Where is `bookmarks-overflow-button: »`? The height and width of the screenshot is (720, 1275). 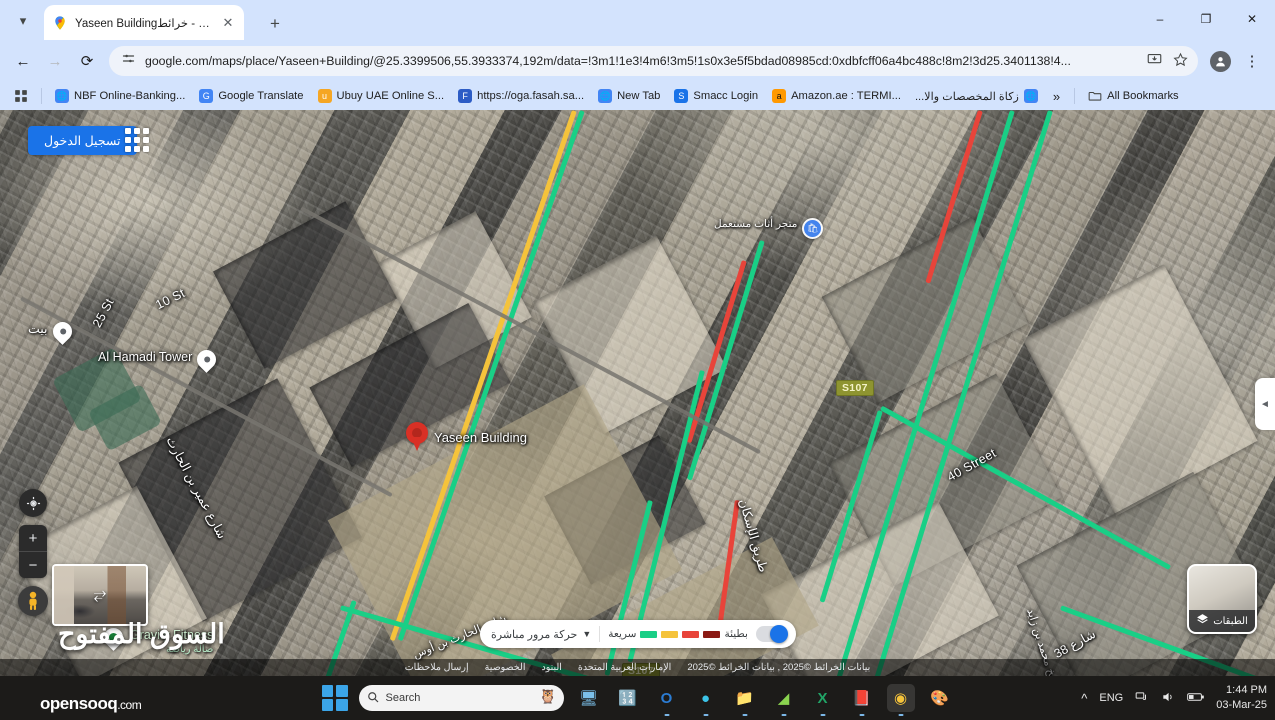 bookmarks-overflow-button: » is located at coordinates (1056, 96).